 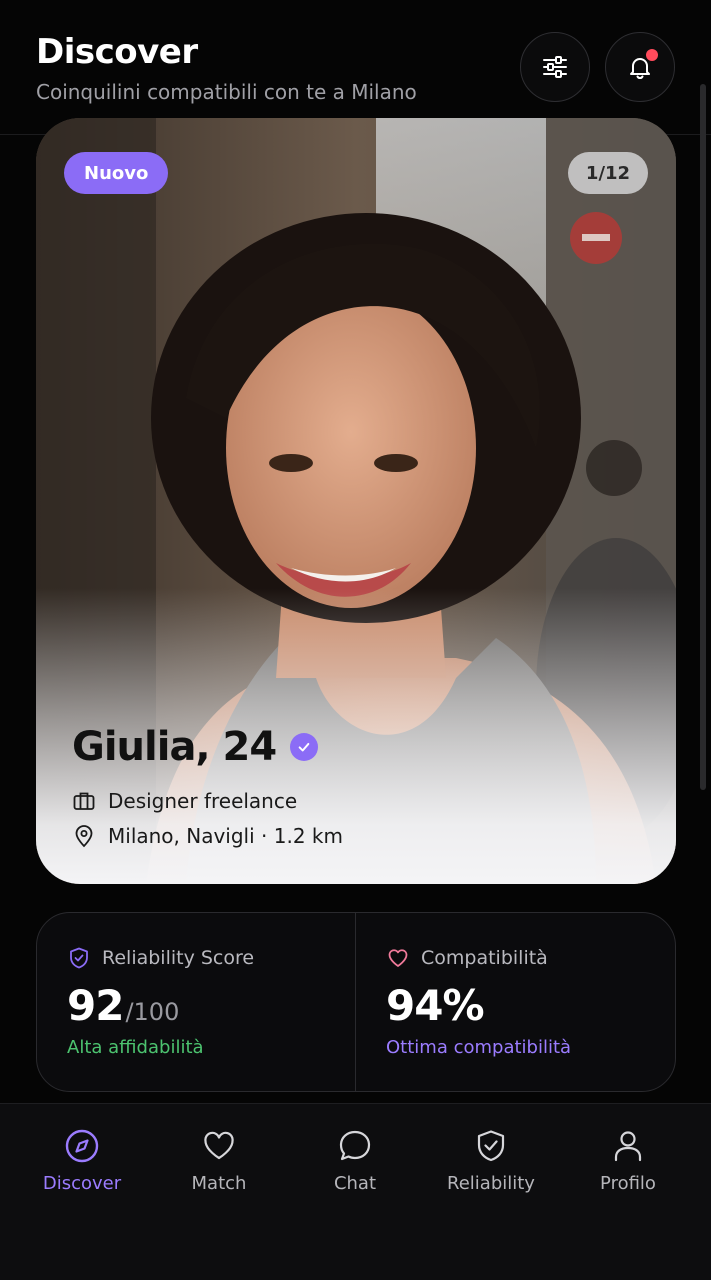 What do you see at coordinates (174, 747) in the screenshot?
I see `profile-name: Giulia, 24` at bounding box center [174, 747].